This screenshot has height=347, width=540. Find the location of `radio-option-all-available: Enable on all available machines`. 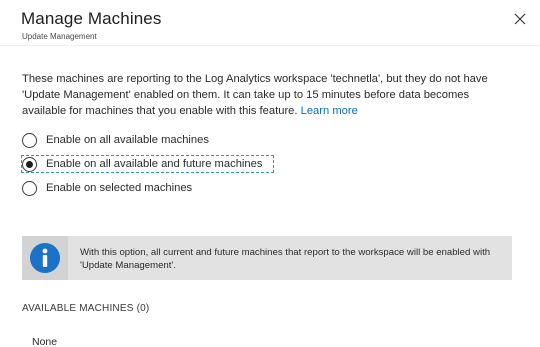

radio-option-all-available: Enable on all available machines is located at coordinates (115, 140).